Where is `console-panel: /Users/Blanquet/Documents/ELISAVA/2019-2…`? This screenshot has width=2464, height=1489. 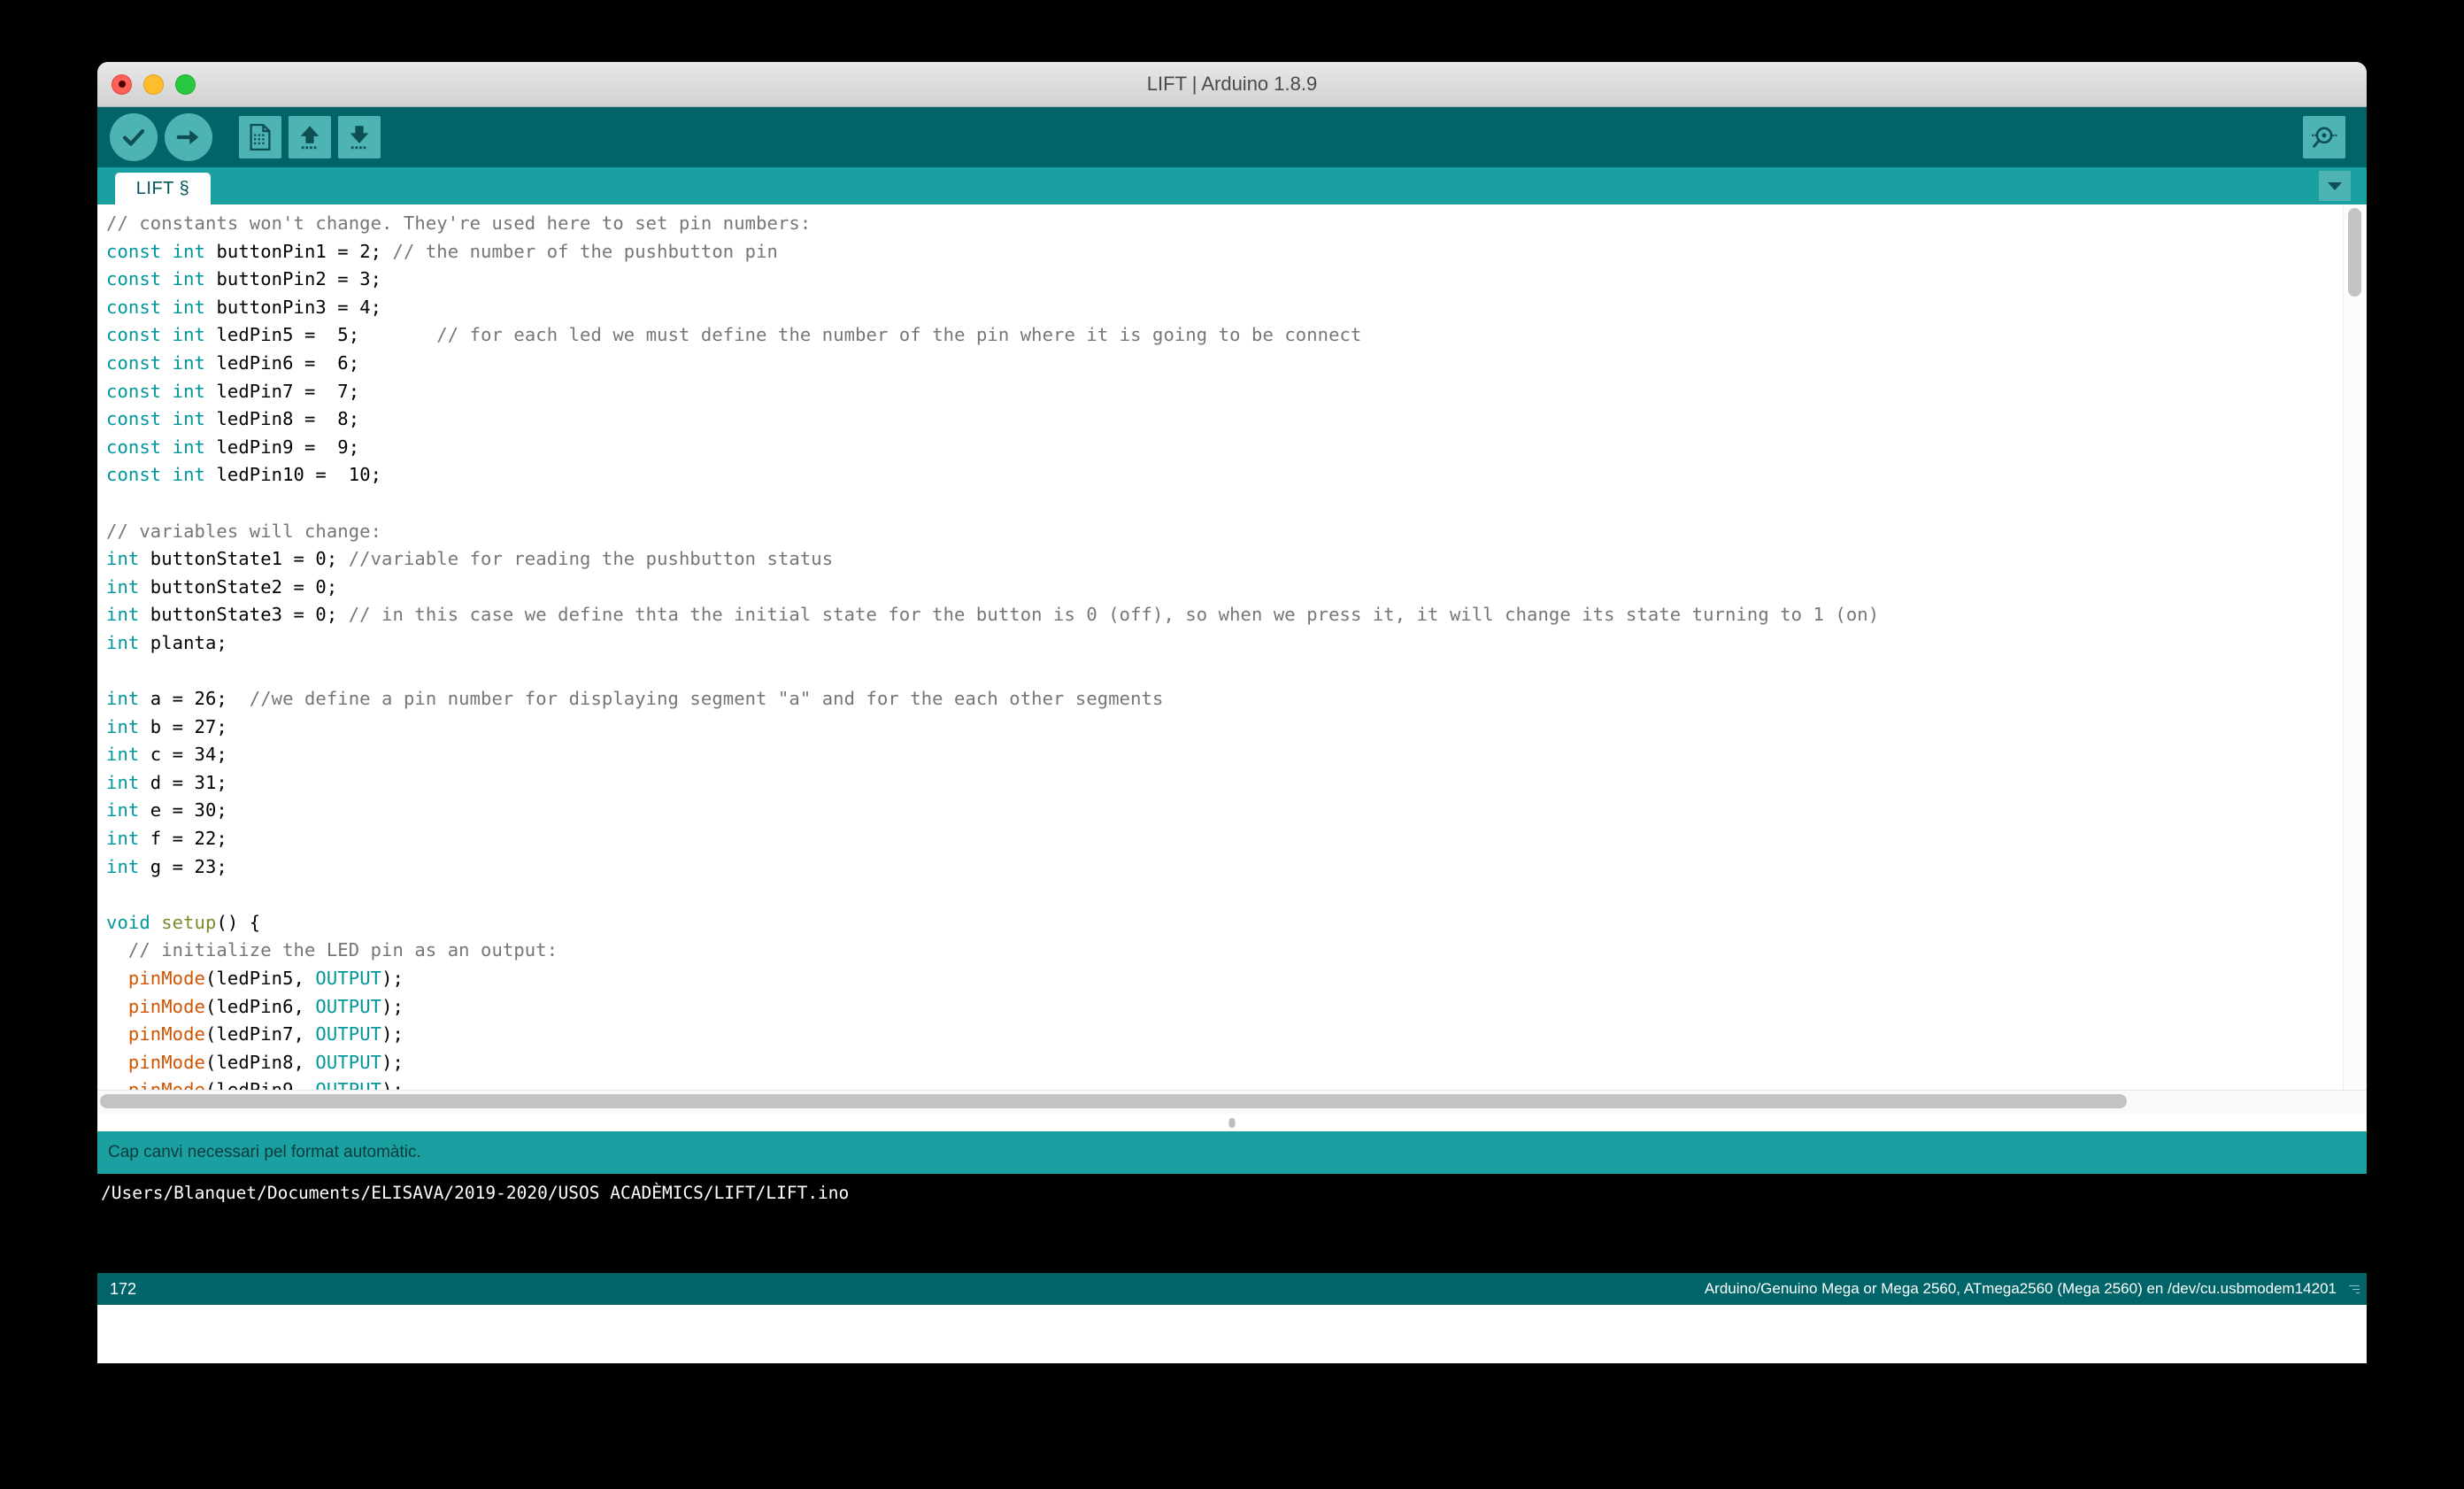
console-panel: /Users/Blanquet/Documents/ELISAVA/2019-2… is located at coordinates (1232, 1223).